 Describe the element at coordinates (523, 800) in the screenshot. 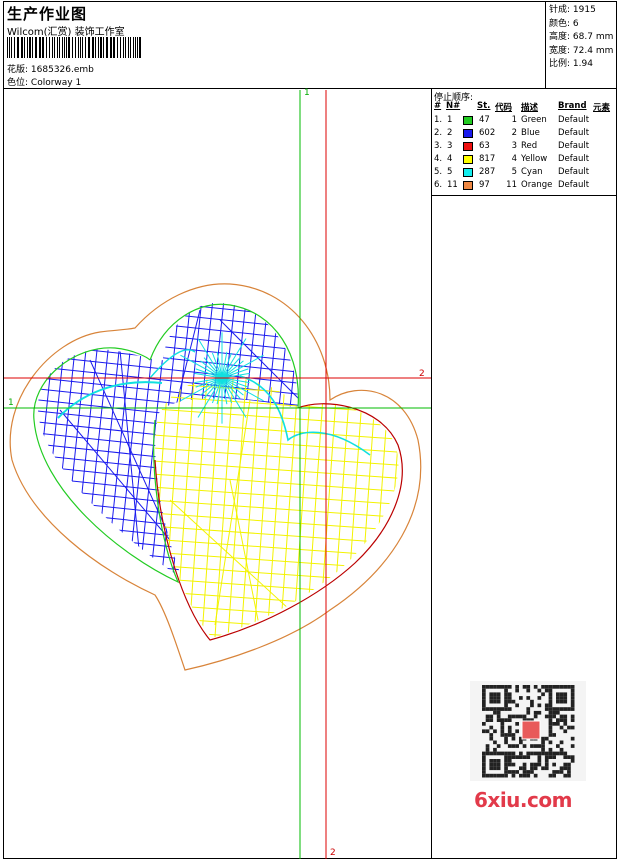

I see `watermark-logo: 6xiu.com` at that location.